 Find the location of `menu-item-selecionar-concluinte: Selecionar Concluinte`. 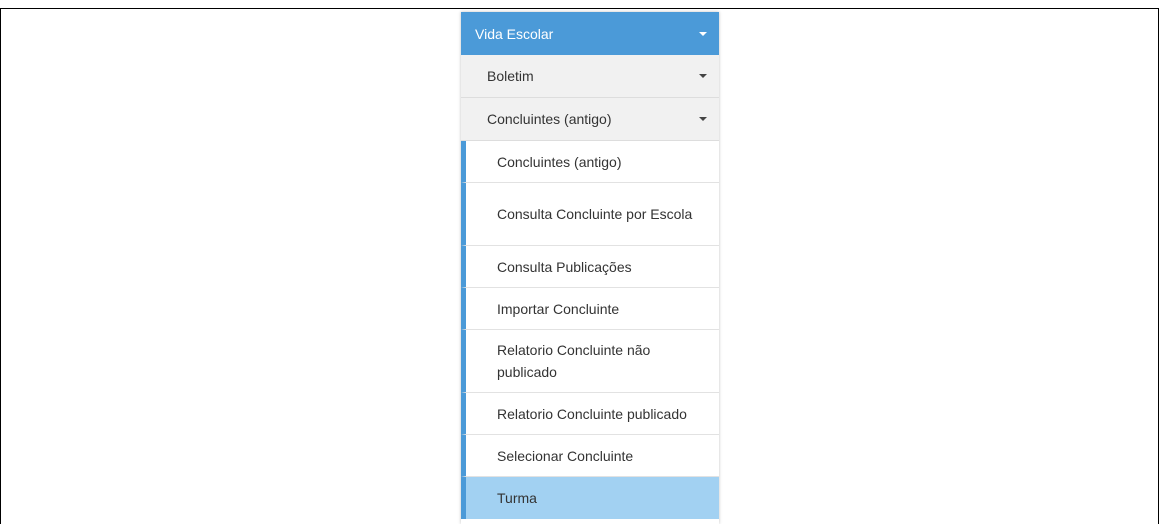

menu-item-selecionar-concluinte: Selecionar Concluinte is located at coordinates (590, 456).